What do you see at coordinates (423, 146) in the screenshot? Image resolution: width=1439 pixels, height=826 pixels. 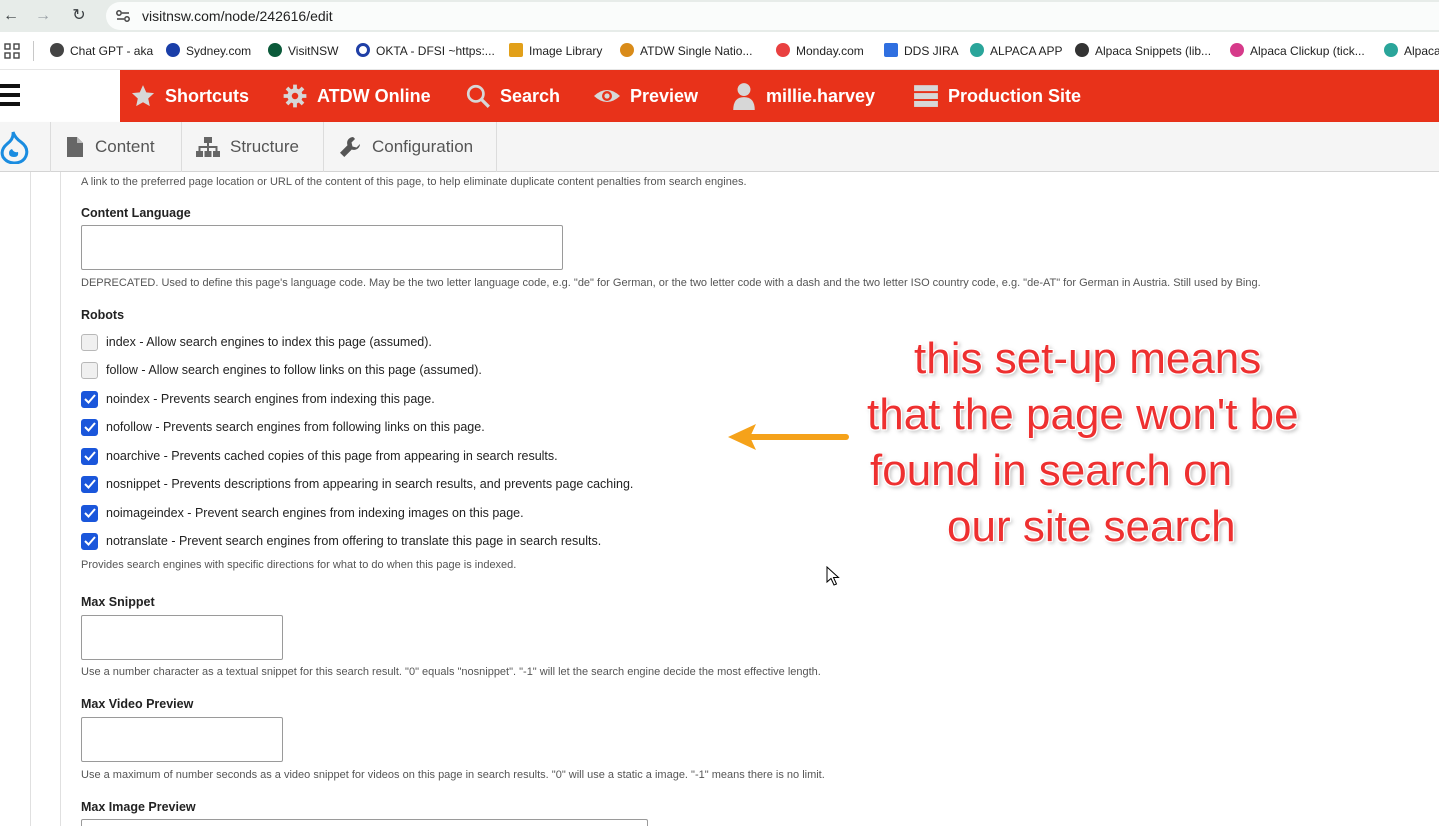 I see `tab-label: Configuration` at bounding box center [423, 146].